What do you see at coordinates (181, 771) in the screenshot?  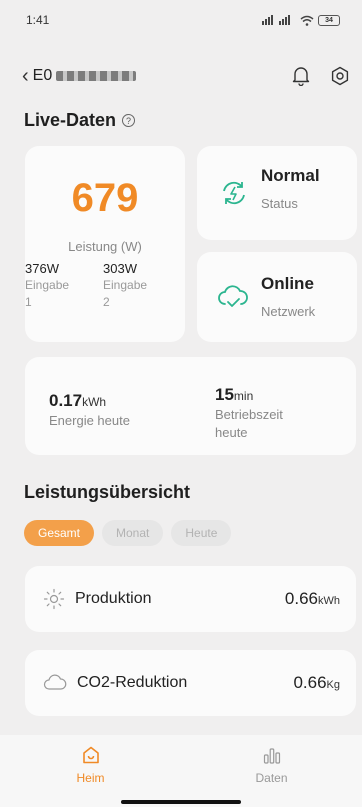 I see `bottom-nav: Heim Daten` at bounding box center [181, 771].